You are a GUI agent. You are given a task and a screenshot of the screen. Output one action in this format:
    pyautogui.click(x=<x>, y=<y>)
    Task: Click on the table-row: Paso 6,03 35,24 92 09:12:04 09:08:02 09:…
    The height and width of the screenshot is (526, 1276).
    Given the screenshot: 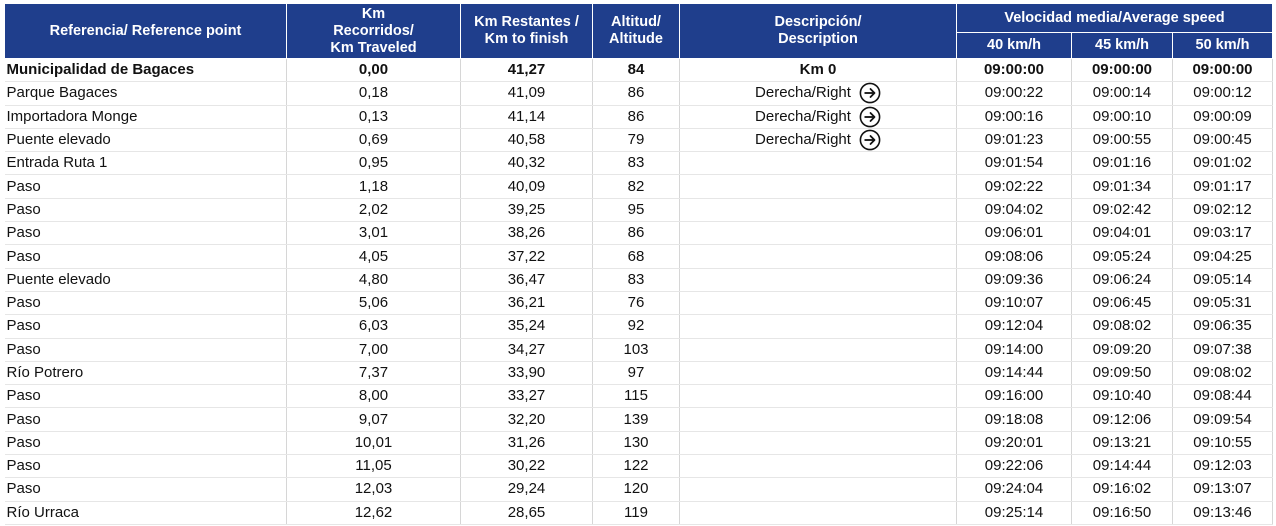 What is the action you would take?
    pyautogui.click(x=638, y=326)
    